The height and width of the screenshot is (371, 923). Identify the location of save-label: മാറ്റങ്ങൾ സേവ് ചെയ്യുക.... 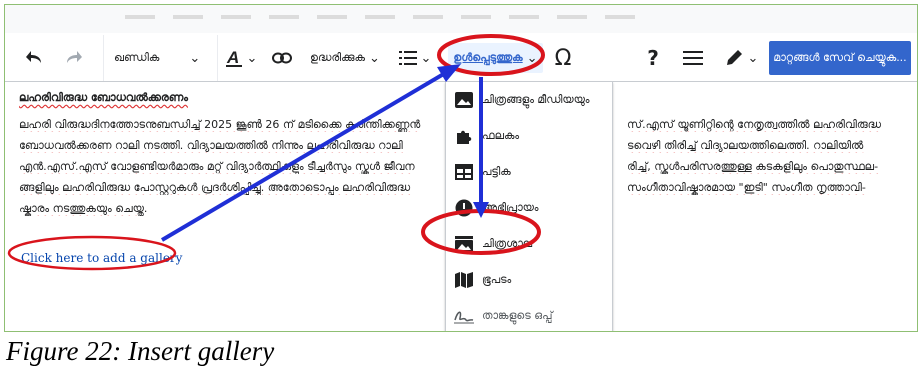
(840, 57).